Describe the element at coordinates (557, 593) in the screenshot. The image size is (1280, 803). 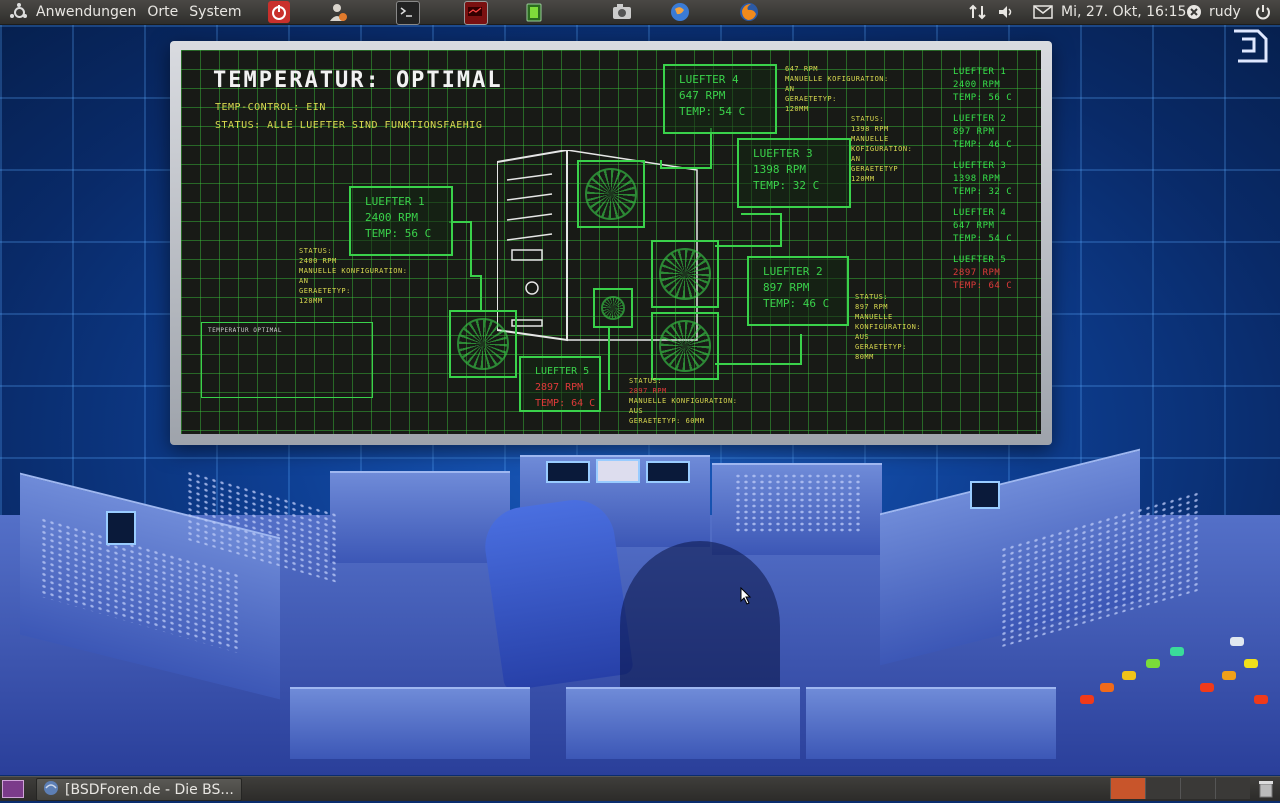
I see `chair` at that location.